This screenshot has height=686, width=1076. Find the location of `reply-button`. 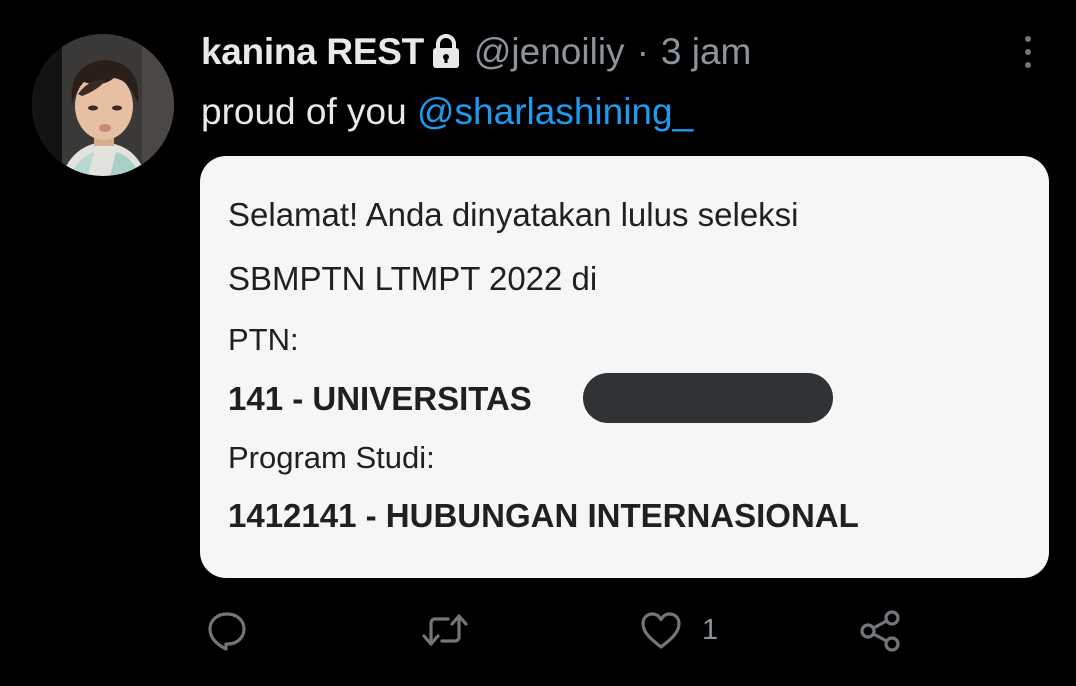

reply-button is located at coordinates (227, 630).